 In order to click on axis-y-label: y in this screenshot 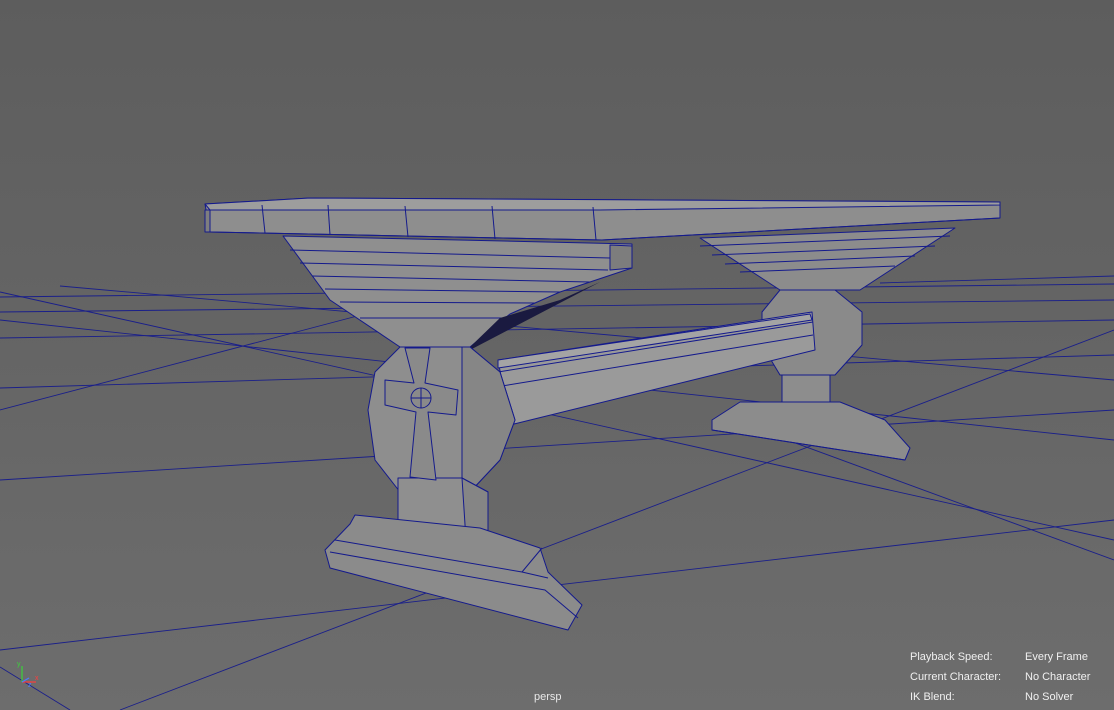, I will do `click(19, 664)`.